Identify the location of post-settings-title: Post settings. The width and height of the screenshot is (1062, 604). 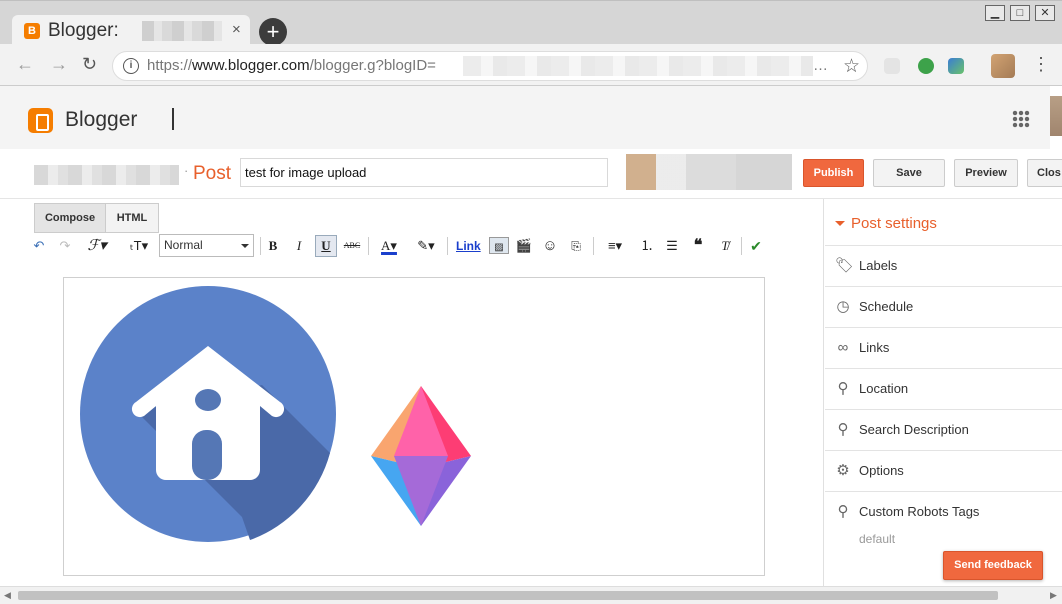
(894, 223).